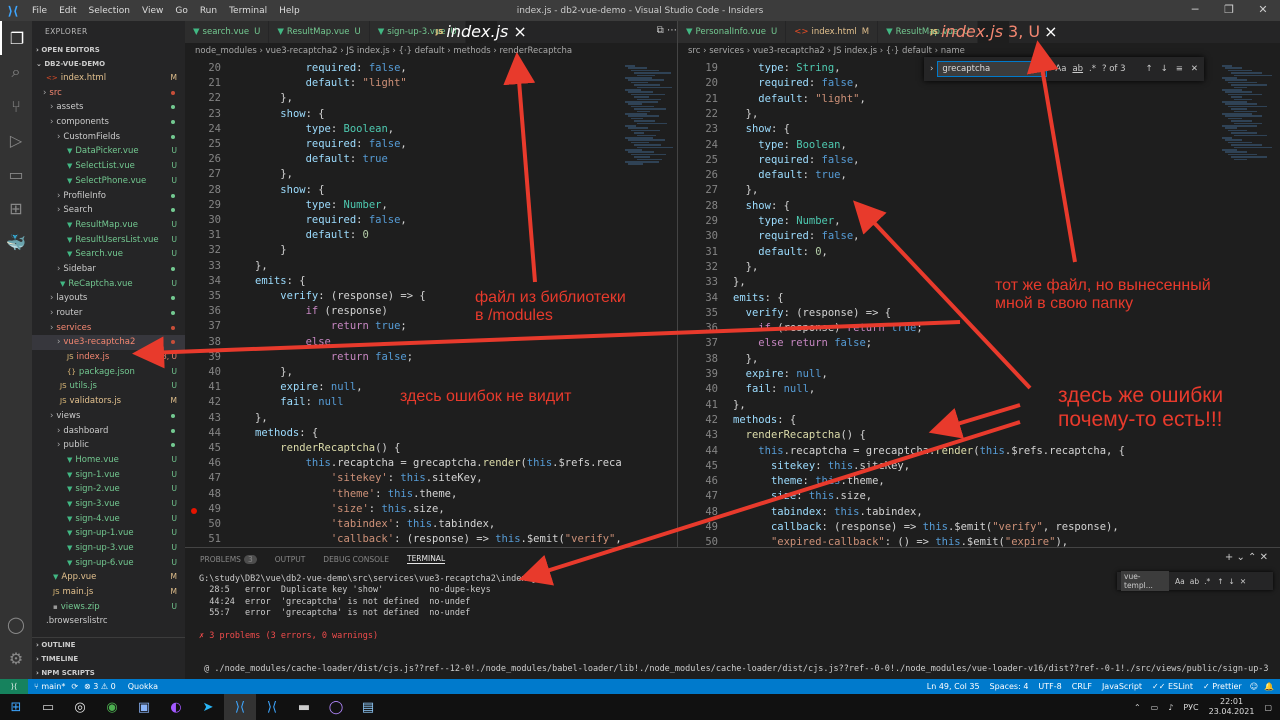  I want to click on run-debug-icon: ▷, so click(16, 140).